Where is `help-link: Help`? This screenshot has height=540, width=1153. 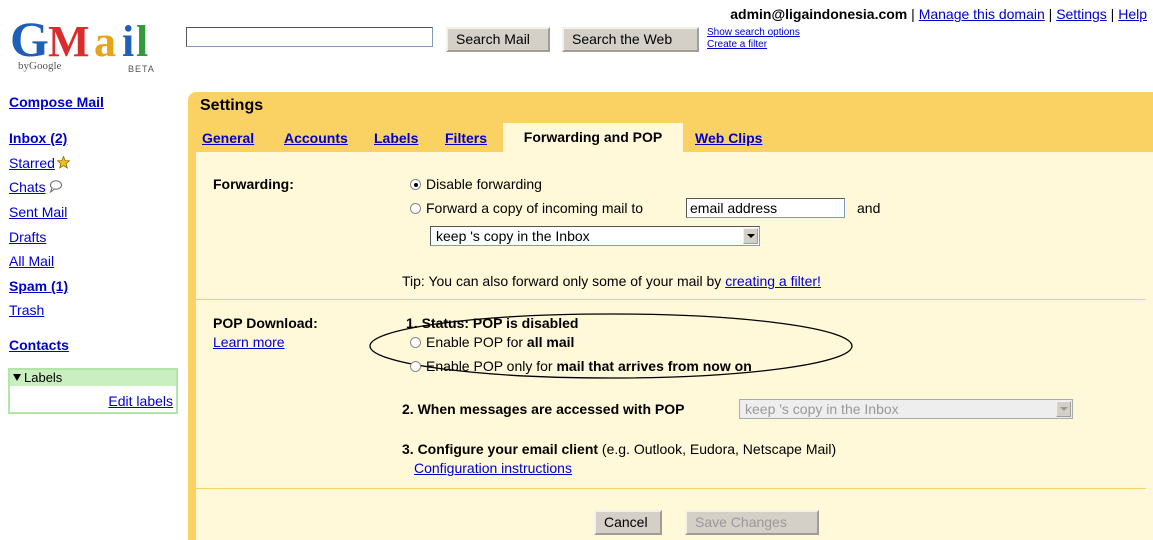
help-link: Help is located at coordinates (1132, 14).